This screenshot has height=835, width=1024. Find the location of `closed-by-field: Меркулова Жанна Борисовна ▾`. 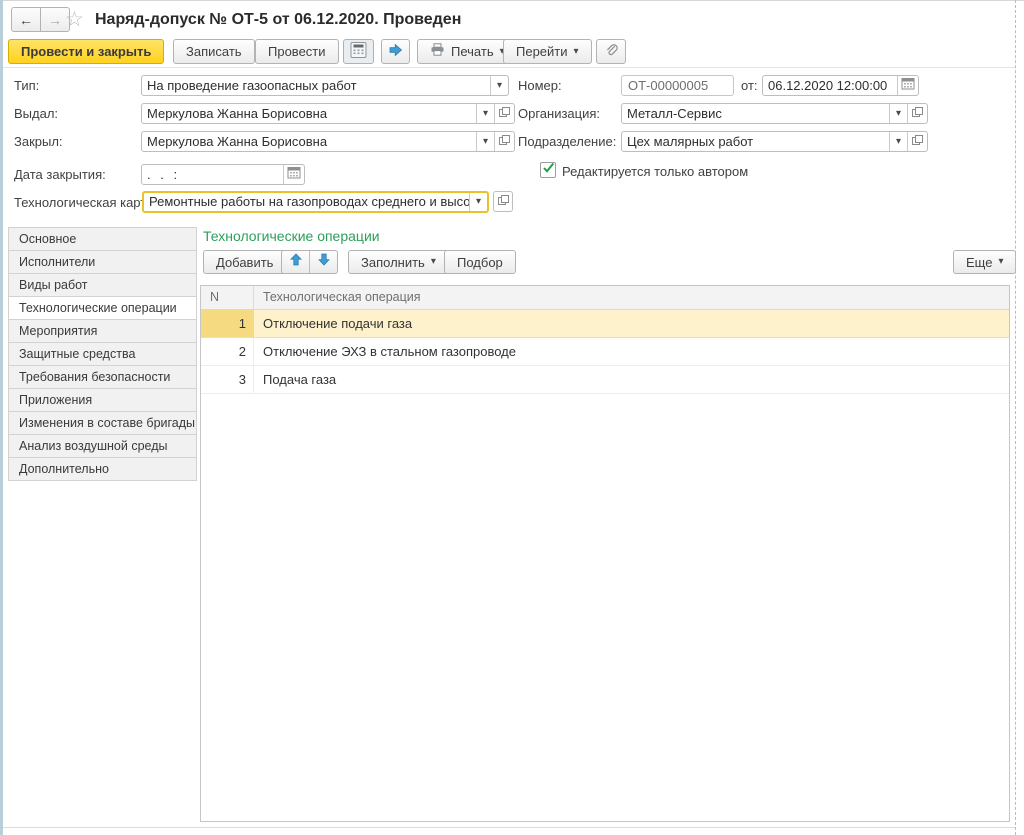

closed-by-field: Меркулова Жанна Борисовна ▾ is located at coordinates (328, 141).